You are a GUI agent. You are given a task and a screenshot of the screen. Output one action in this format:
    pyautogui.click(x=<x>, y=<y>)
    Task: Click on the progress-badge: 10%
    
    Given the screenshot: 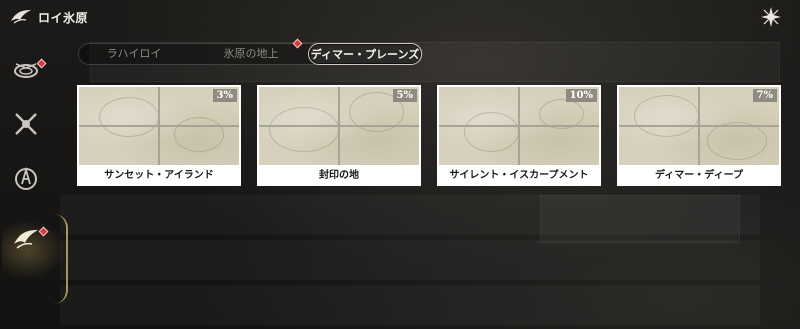 What is the action you would take?
    pyautogui.click(x=581, y=95)
    